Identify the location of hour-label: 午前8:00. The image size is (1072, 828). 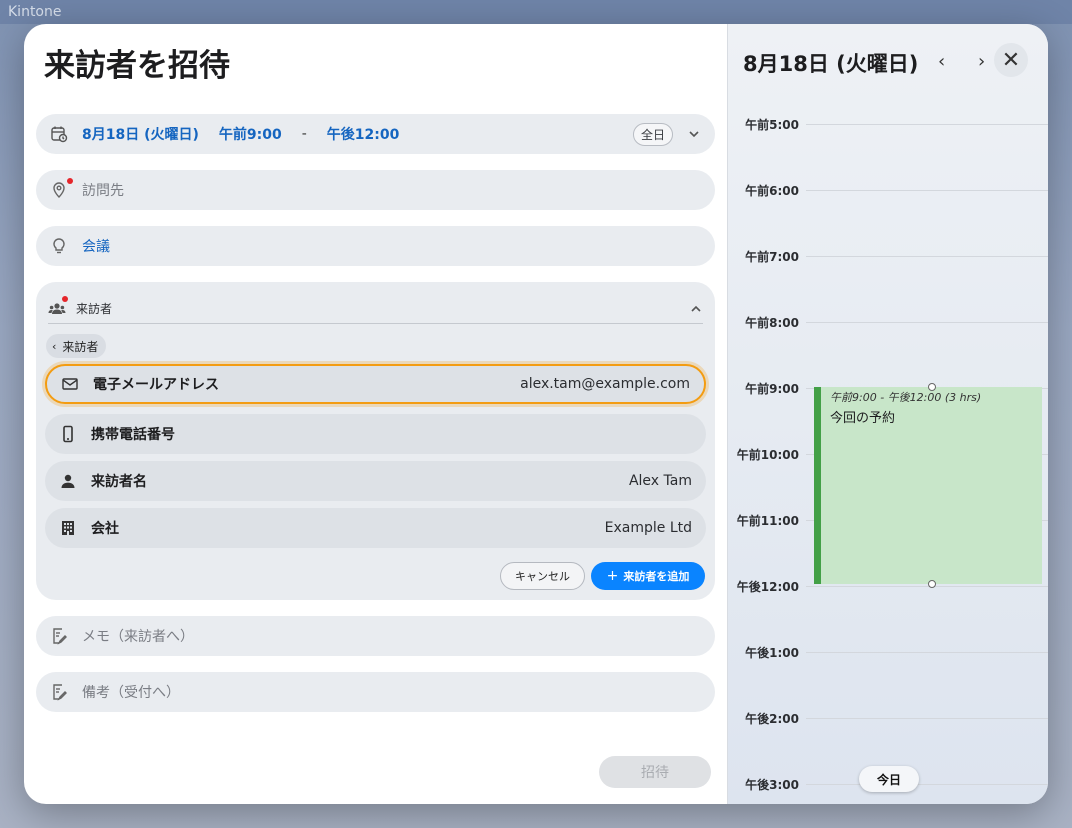
(772, 323).